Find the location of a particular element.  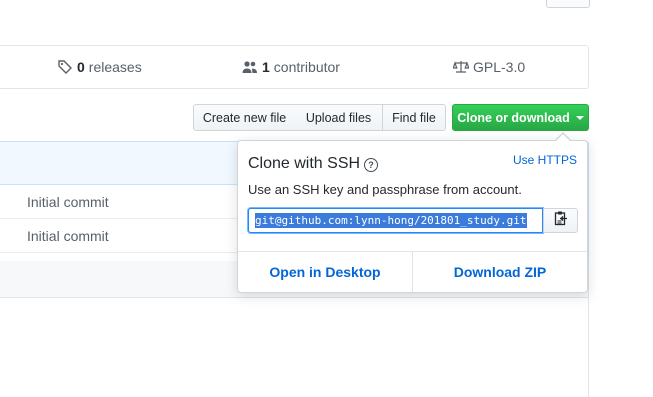

tag-icon is located at coordinates (65, 67).